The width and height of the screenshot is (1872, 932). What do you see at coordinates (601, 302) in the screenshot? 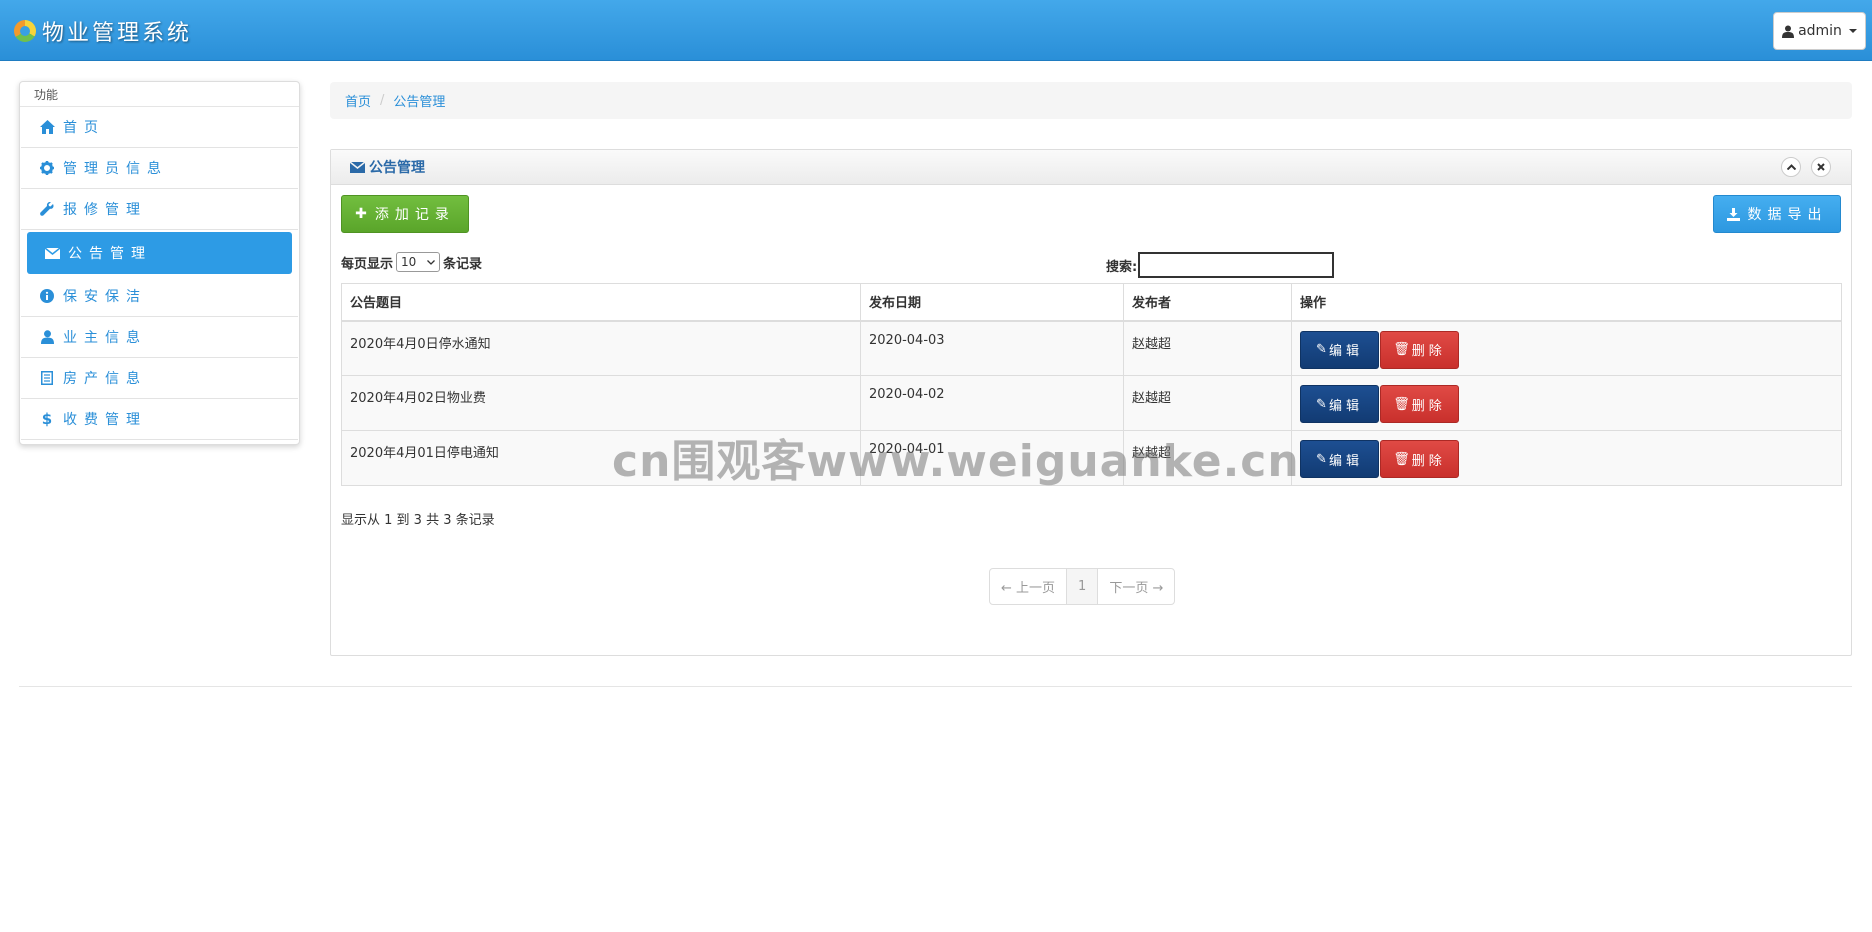
I see `column-header-title: 公告题目` at bounding box center [601, 302].